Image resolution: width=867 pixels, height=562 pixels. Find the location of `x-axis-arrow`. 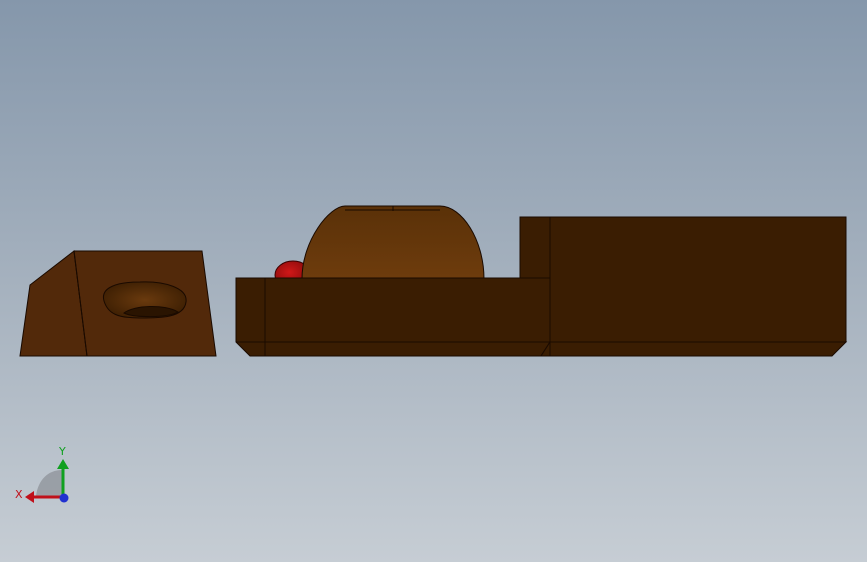

x-axis-arrow is located at coordinates (29, 497).